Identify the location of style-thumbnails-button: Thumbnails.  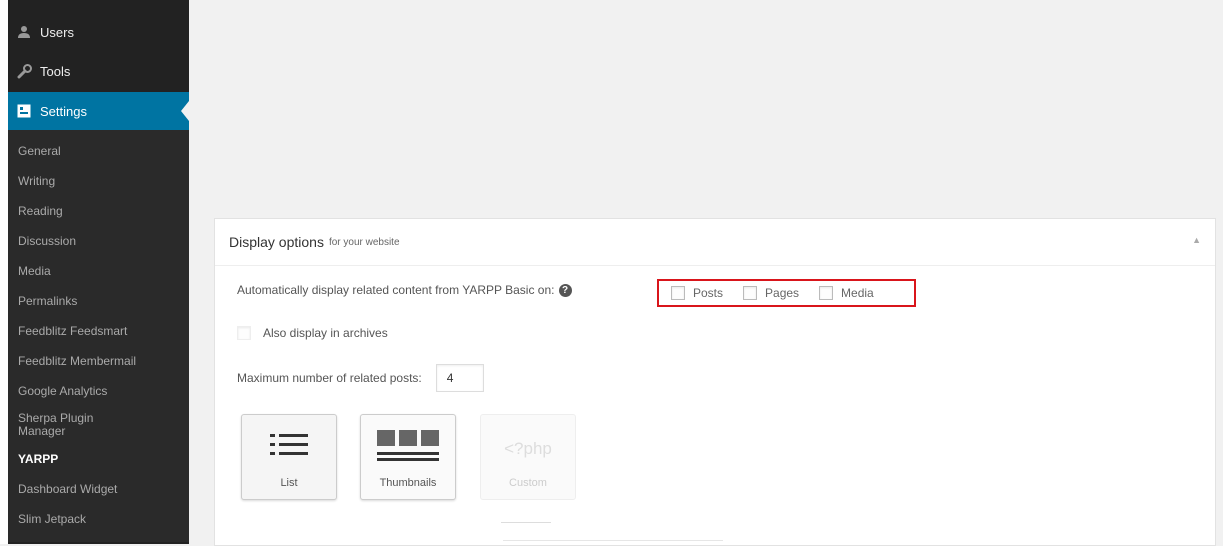
(408, 457).